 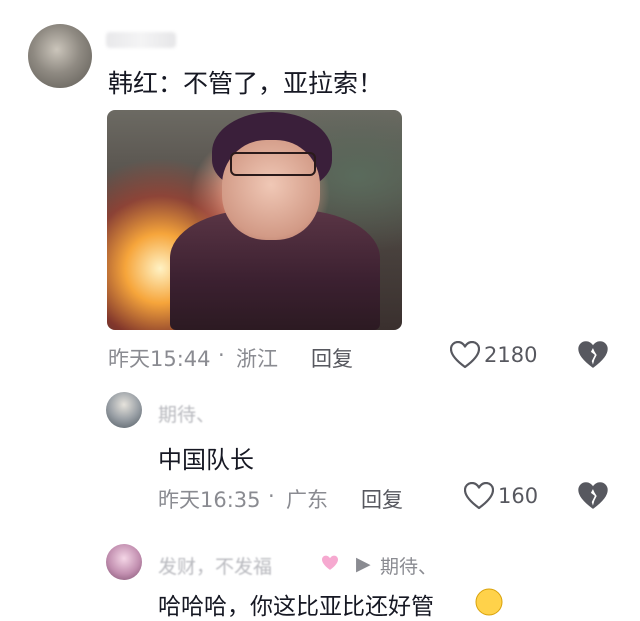 I want to click on comment-location: 浙江, so click(x=257, y=359).